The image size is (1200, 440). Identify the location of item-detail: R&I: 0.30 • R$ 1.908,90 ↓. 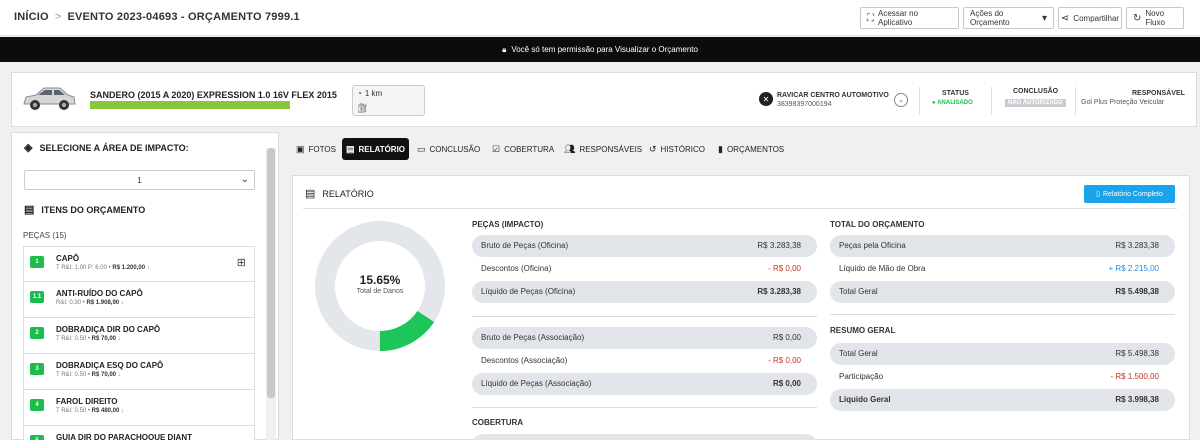
(90, 303).